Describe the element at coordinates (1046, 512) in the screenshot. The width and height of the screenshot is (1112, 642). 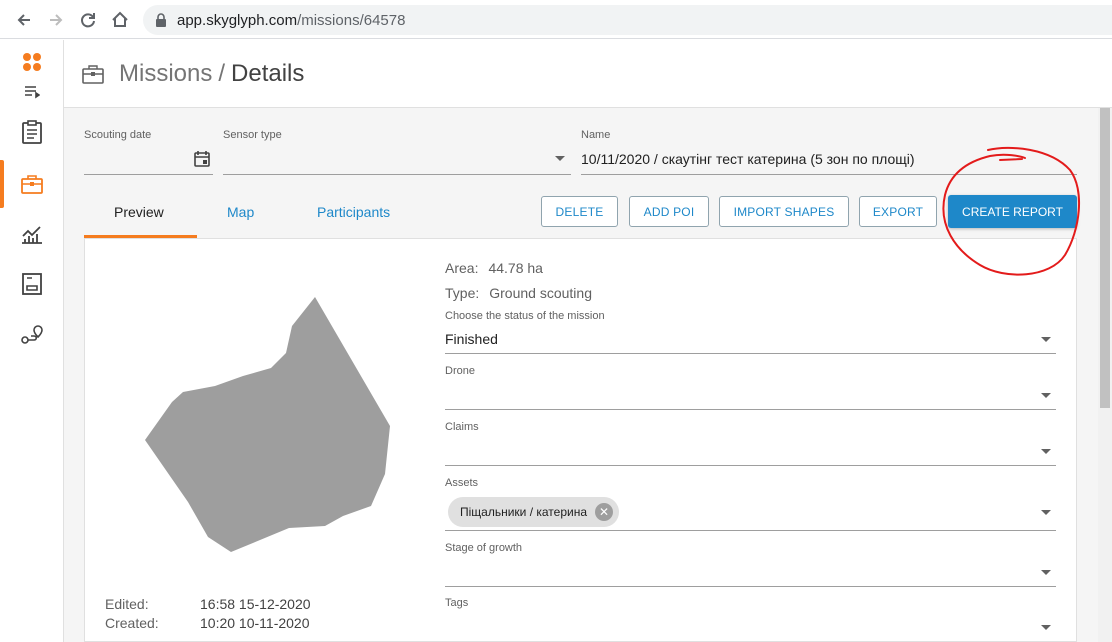
I see `assets-dropdown-arrow-icon` at that location.